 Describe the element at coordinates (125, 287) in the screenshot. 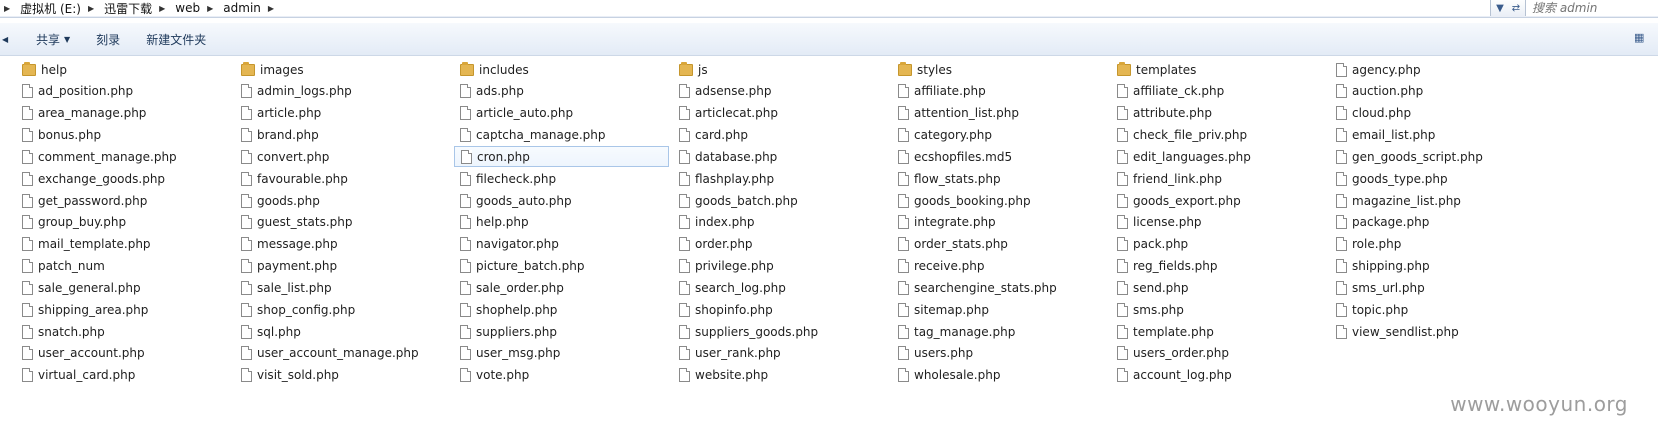

I see `file-item: sale_general.php` at that location.